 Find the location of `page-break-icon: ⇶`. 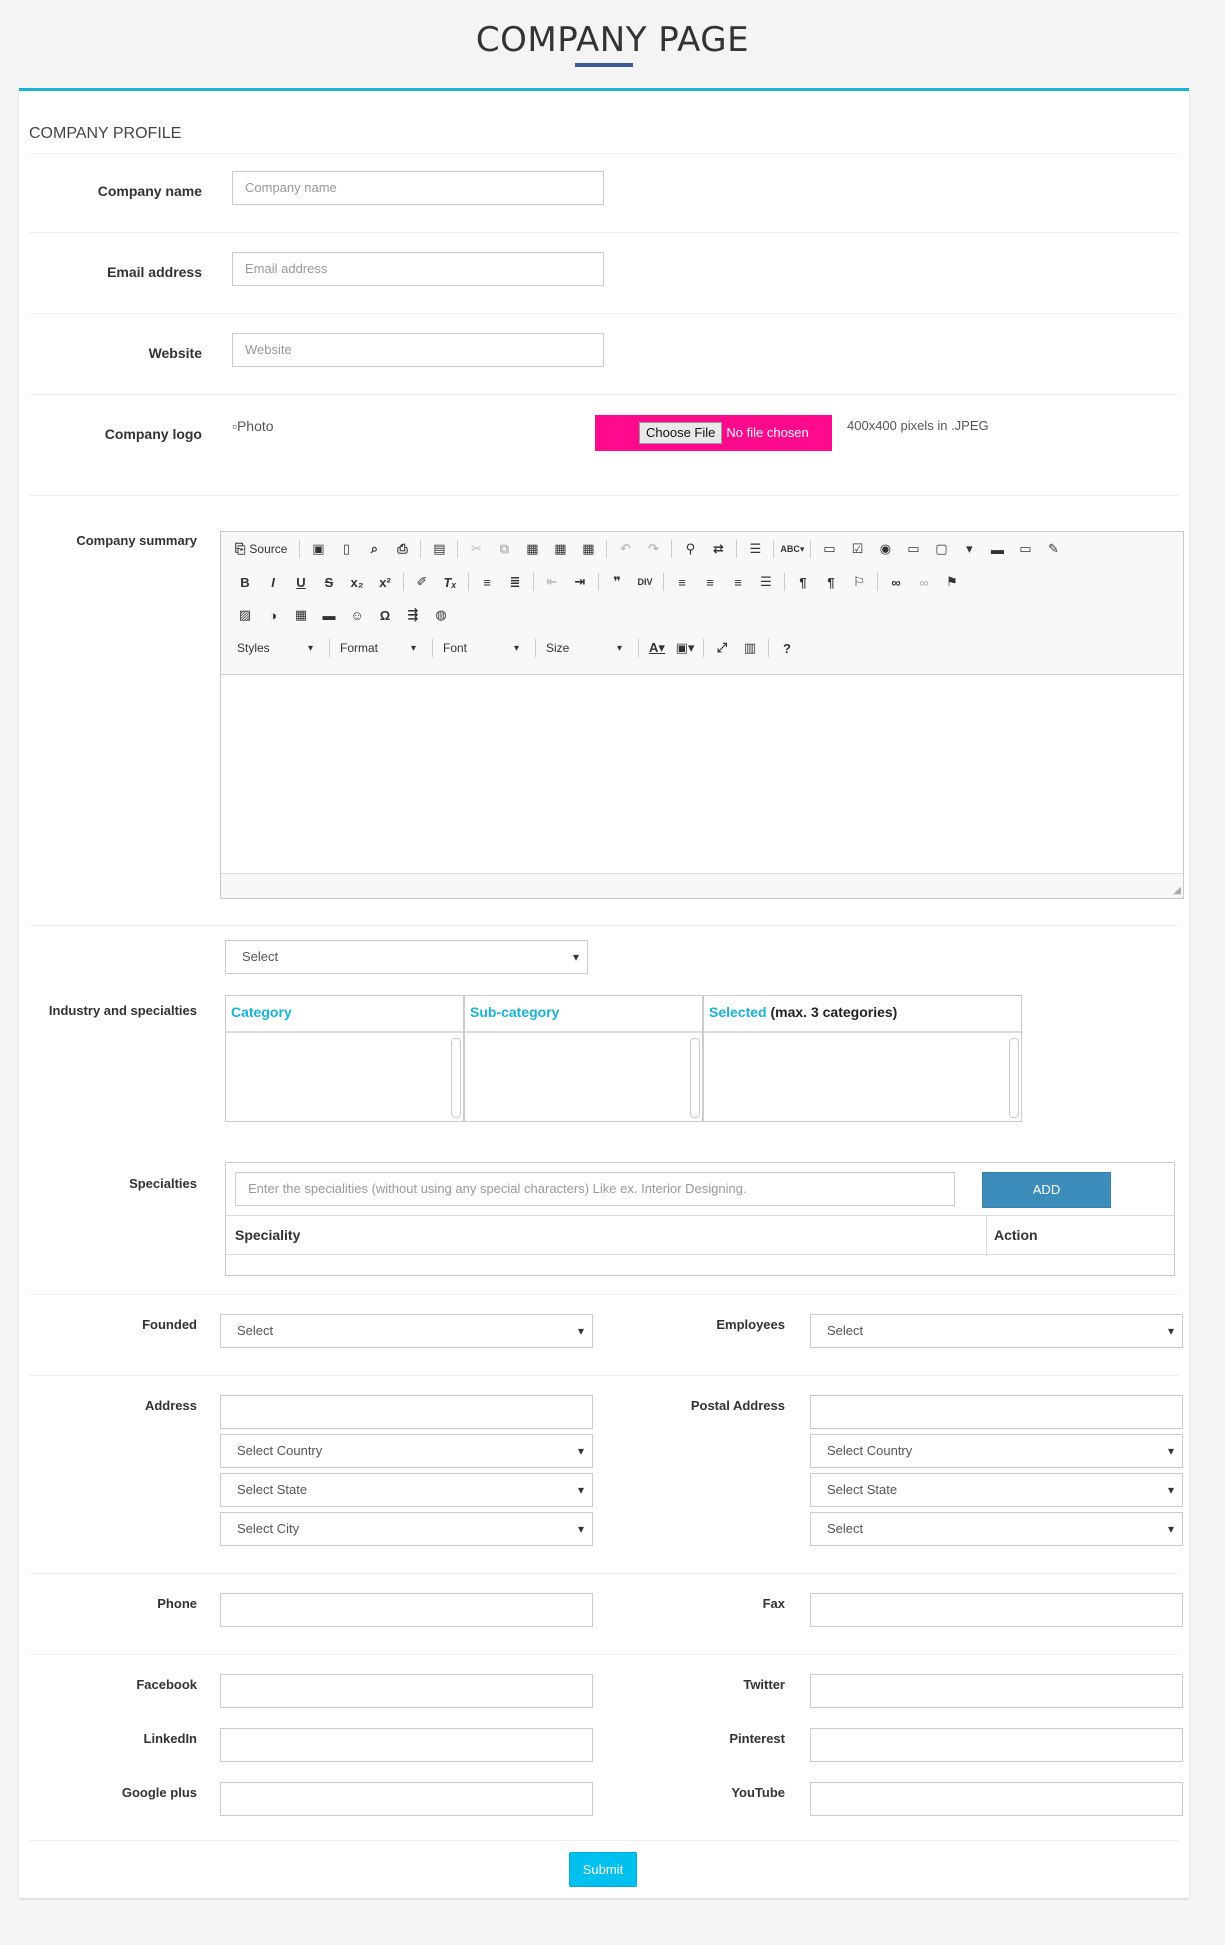

page-break-icon: ⇶ is located at coordinates (413, 615).